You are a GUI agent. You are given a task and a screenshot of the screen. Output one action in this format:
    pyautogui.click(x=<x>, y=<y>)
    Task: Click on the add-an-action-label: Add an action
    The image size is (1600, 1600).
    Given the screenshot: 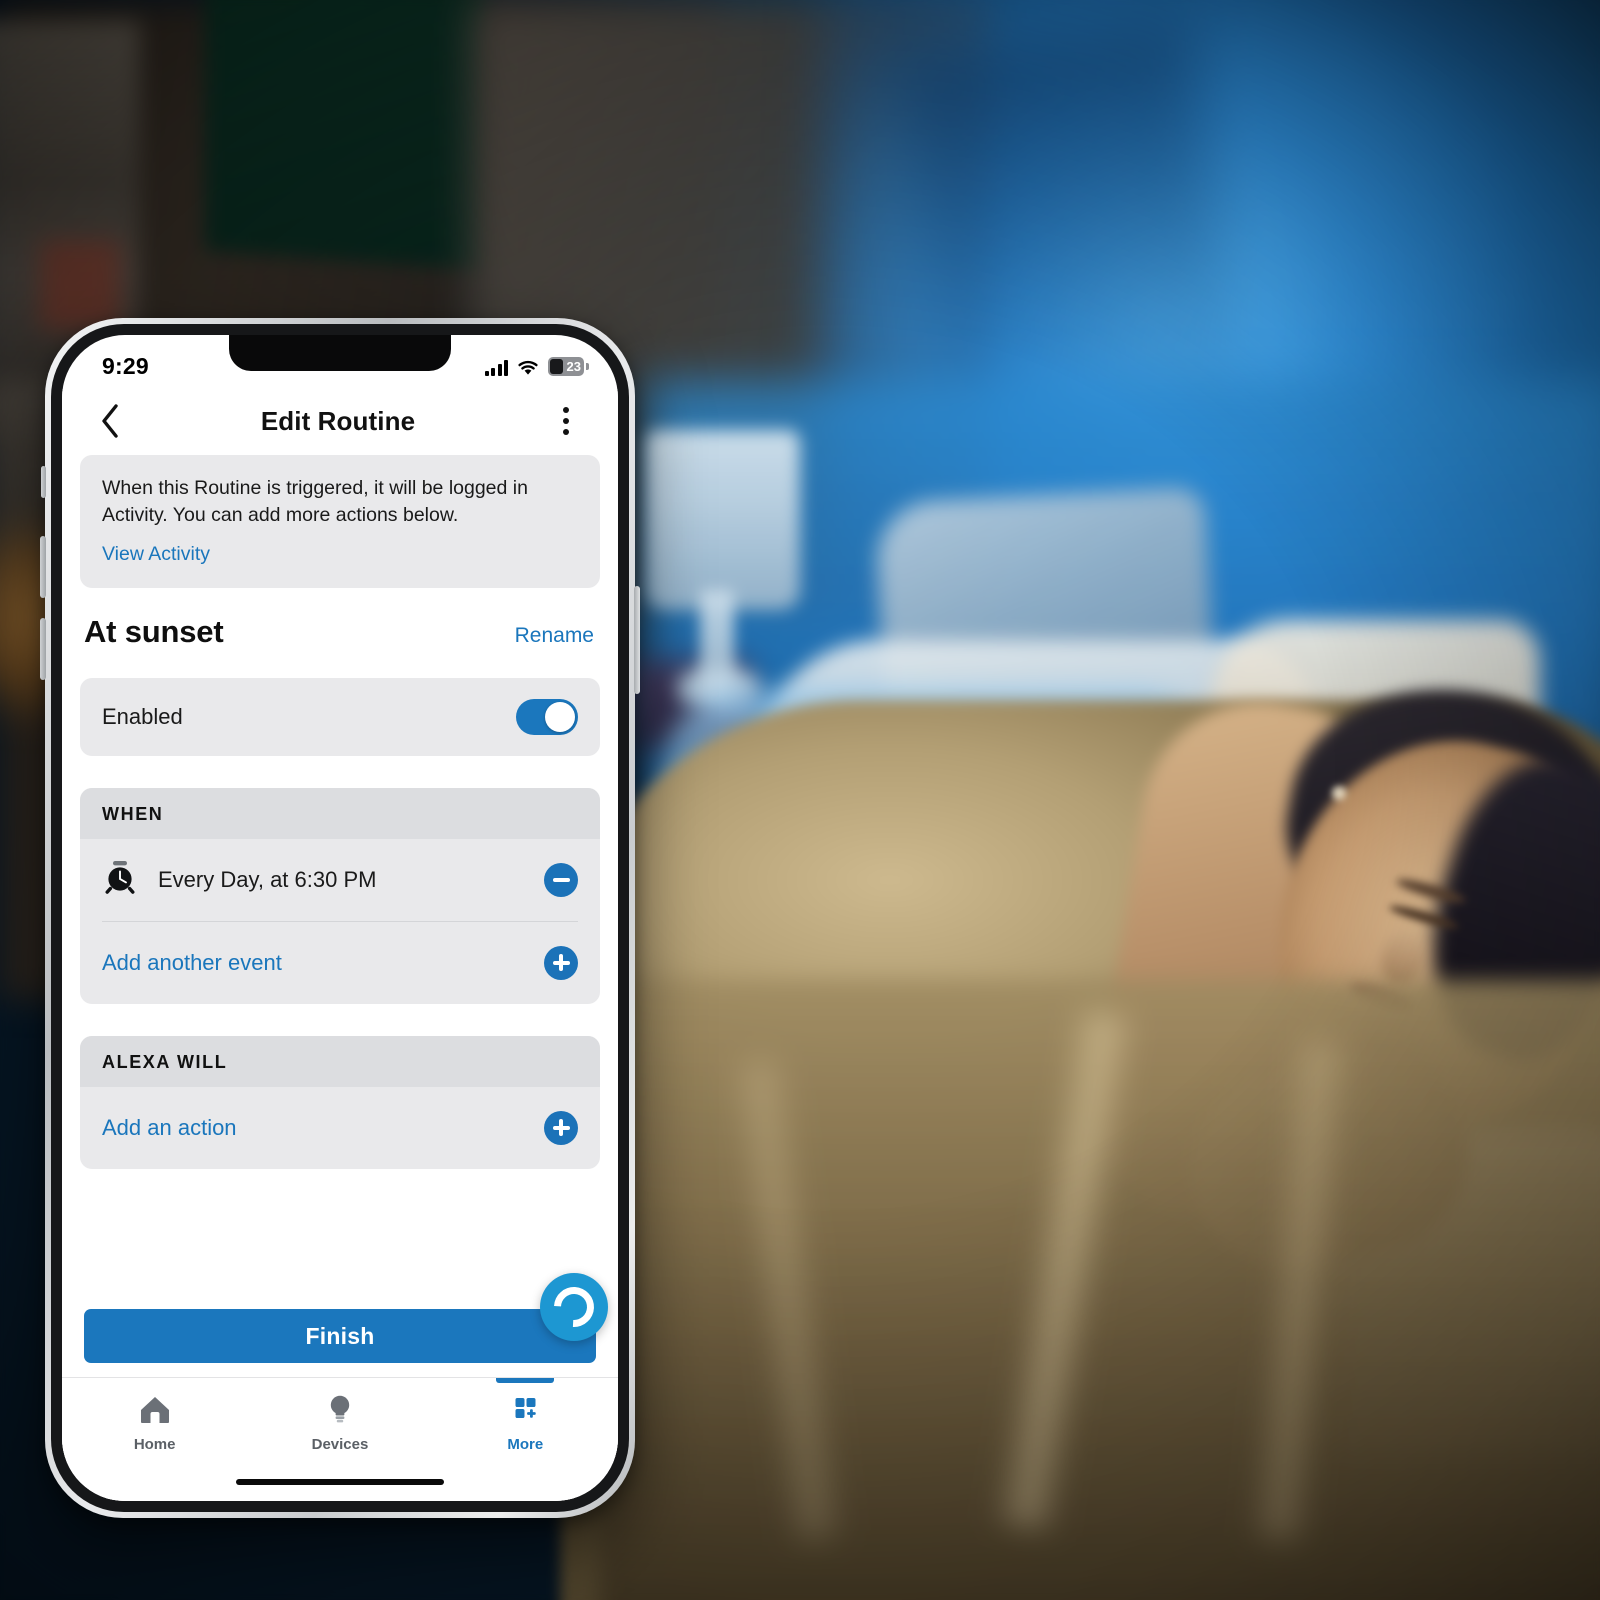 What is the action you would take?
    pyautogui.click(x=169, y=1127)
    